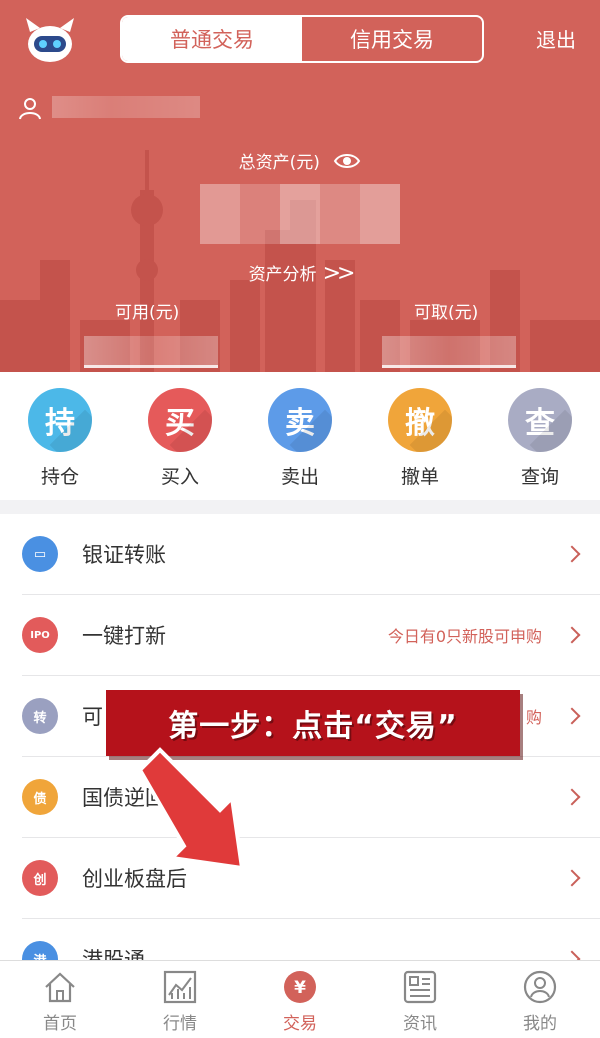 Image resolution: width=600 pixels, height=1038 pixels. What do you see at coordinates (339, 273) in the screenshot?
I see `double-chevron-right-icon: >>` at bounding box center [339, 273].